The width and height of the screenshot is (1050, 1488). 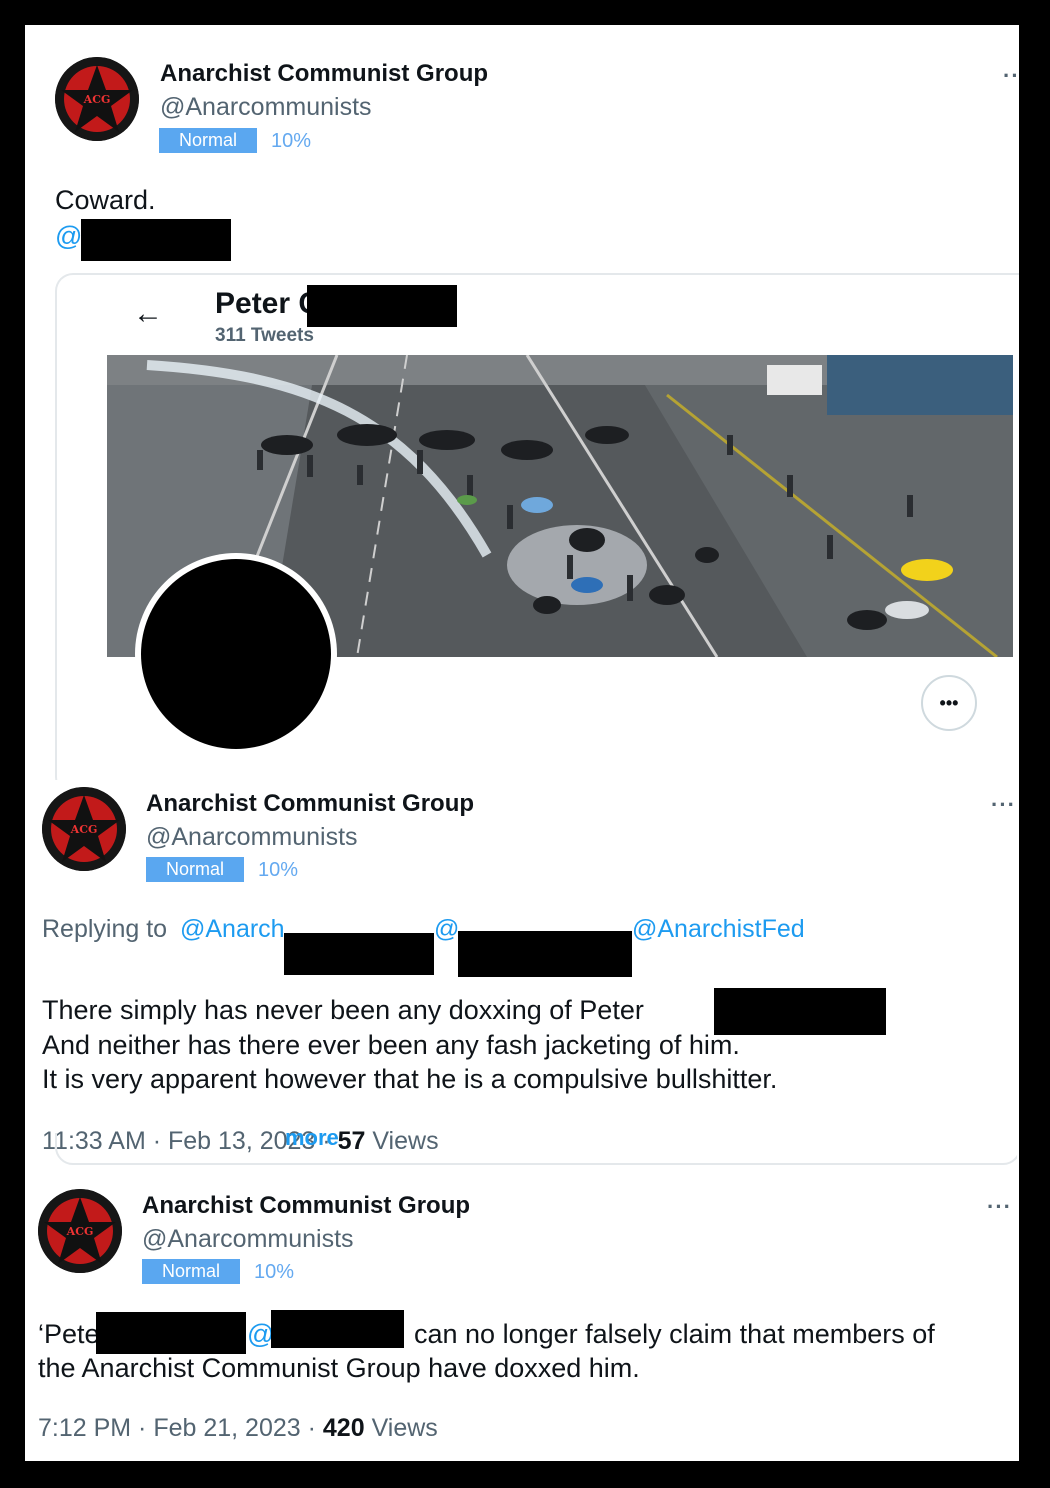 What do you see at coordinates (177, 1428) in the screenshot?
I see `timestamp-text: 7:12 PM · Feb 21, 2023 ·` at bounding box center [177, 1428].